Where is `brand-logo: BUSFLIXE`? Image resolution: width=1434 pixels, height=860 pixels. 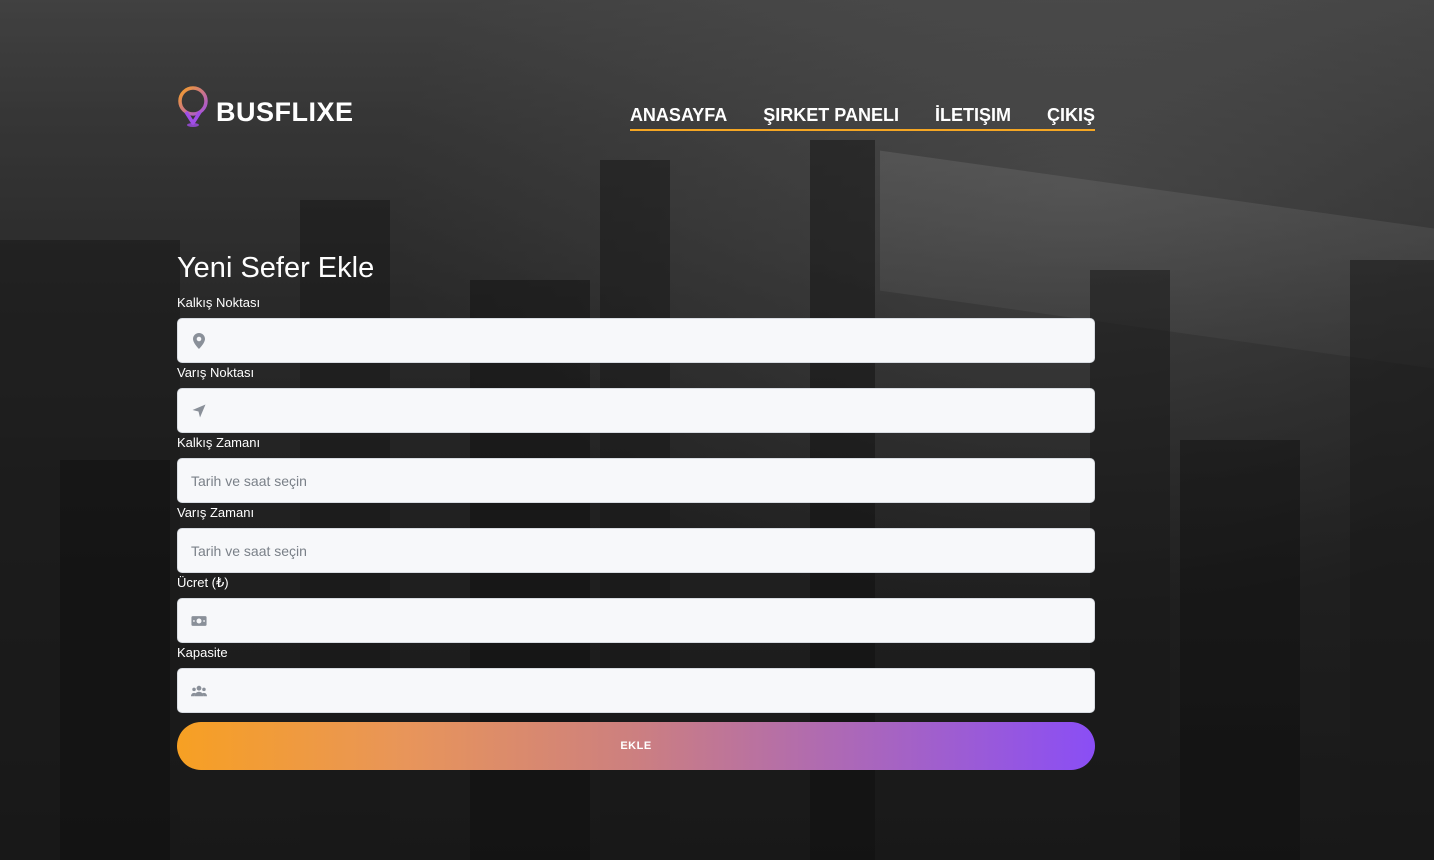 brand-logo: BUSFLIXE is located at coordinates (265, 107).